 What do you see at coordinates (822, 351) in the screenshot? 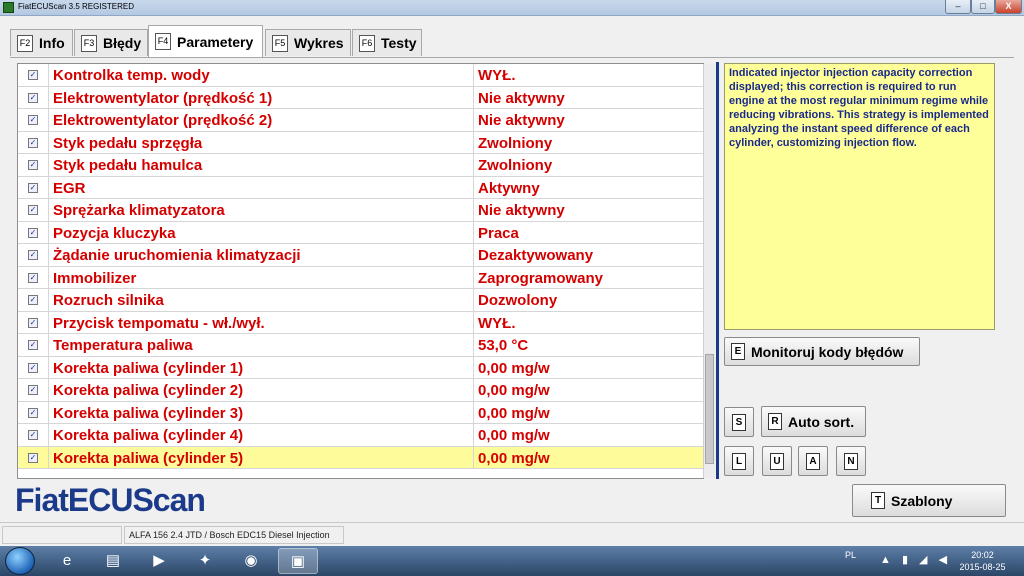
I see `monitor-error-codes-button: E Monitoruj kody błędów` at bounding box center [822, 351].